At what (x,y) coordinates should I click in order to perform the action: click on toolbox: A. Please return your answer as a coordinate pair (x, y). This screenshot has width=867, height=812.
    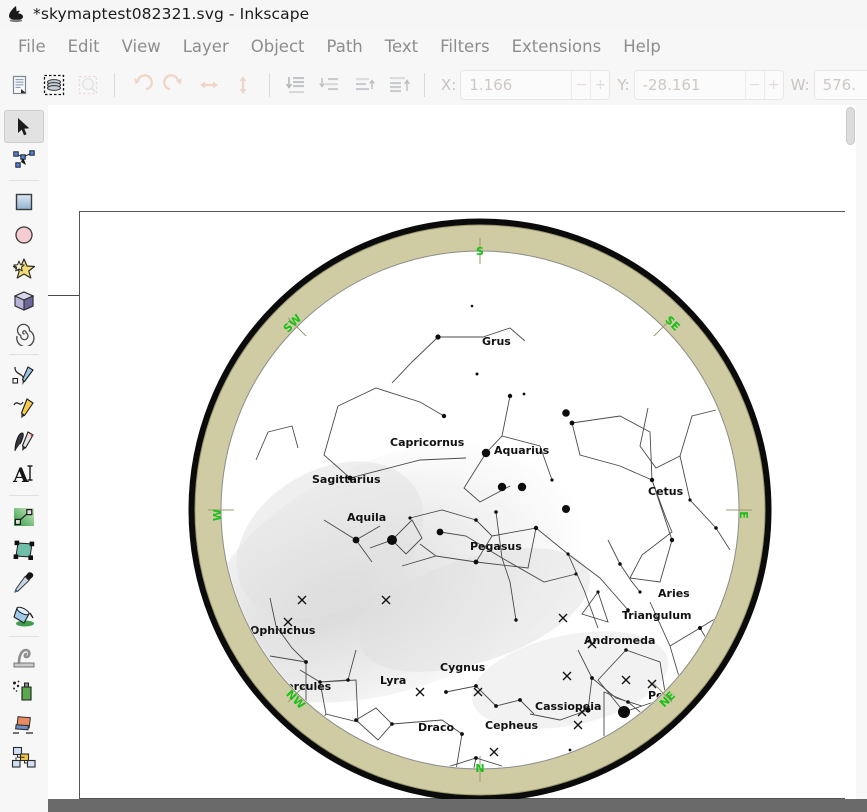
    Looking at the image, I should click on (24, 458).